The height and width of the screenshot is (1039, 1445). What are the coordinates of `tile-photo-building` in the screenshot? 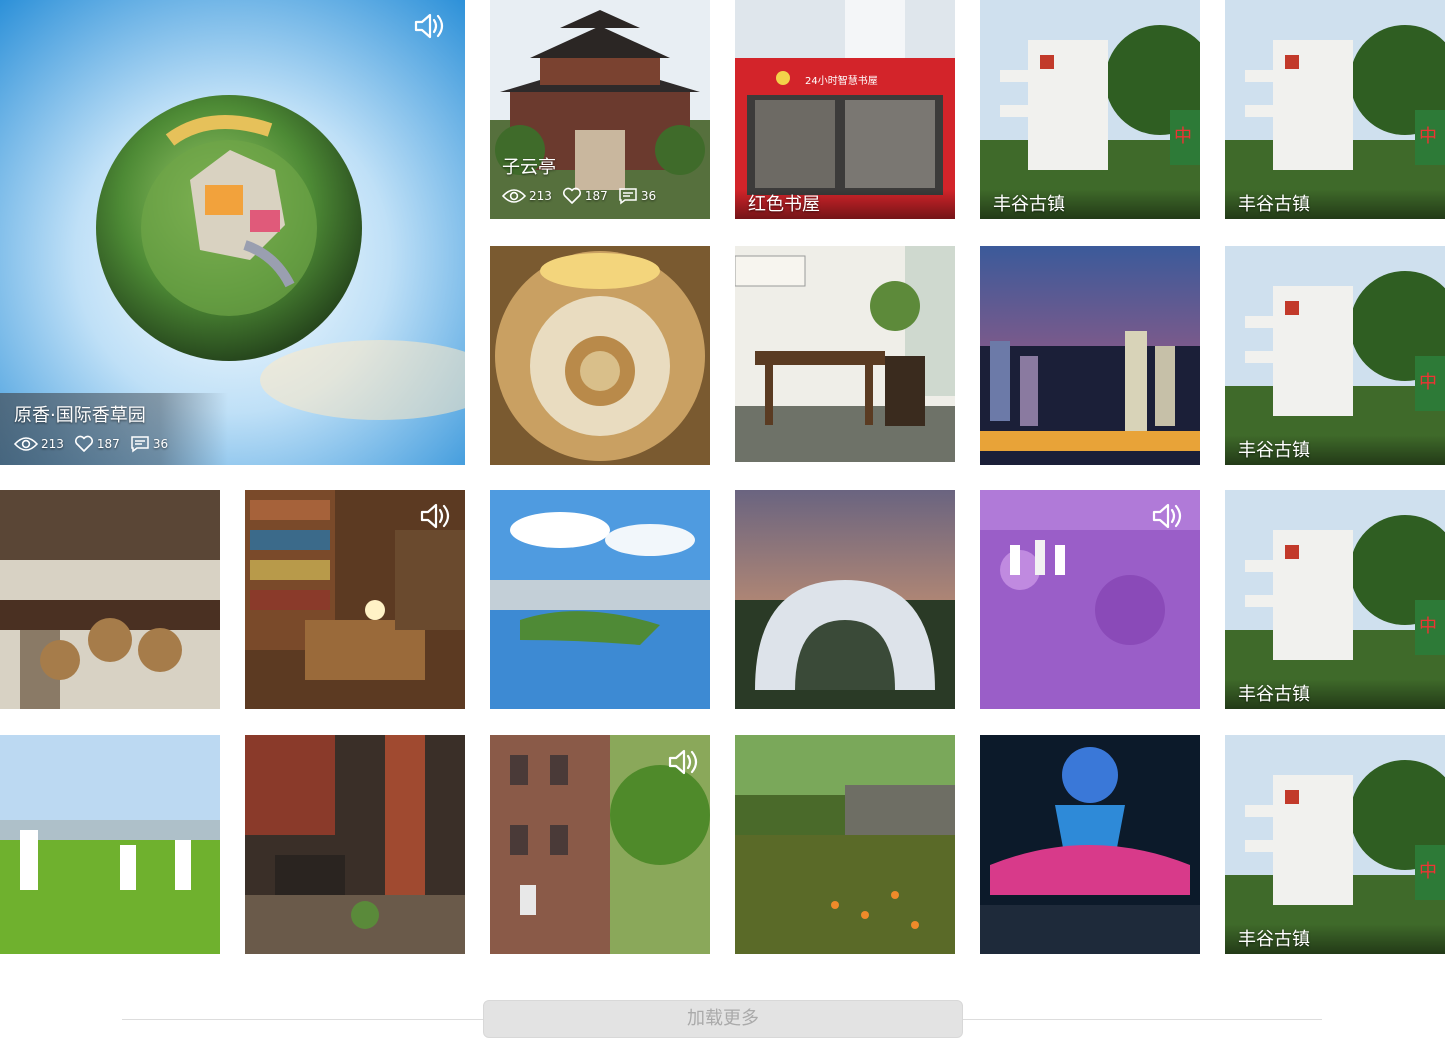 It's located at (845, 599).